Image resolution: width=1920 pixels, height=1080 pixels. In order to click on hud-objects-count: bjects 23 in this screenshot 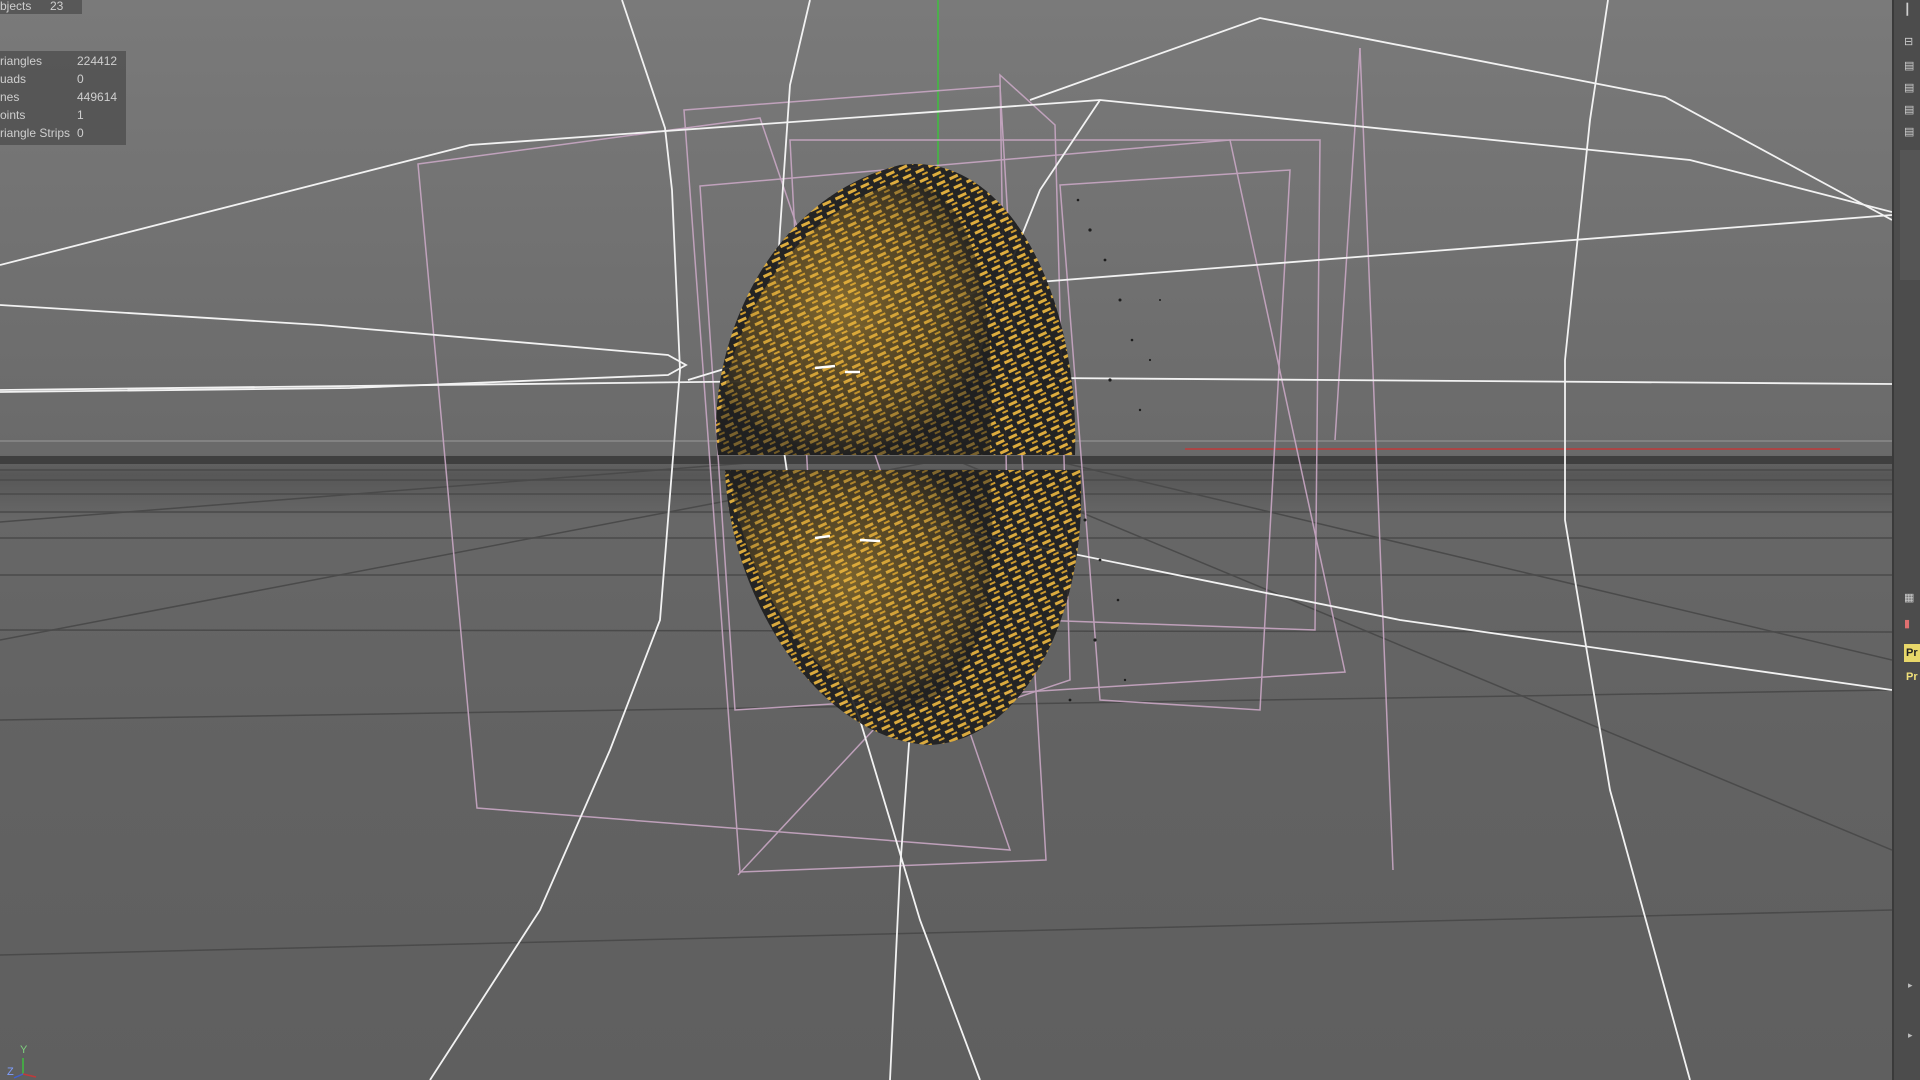, I will do `click(41, 7)`.